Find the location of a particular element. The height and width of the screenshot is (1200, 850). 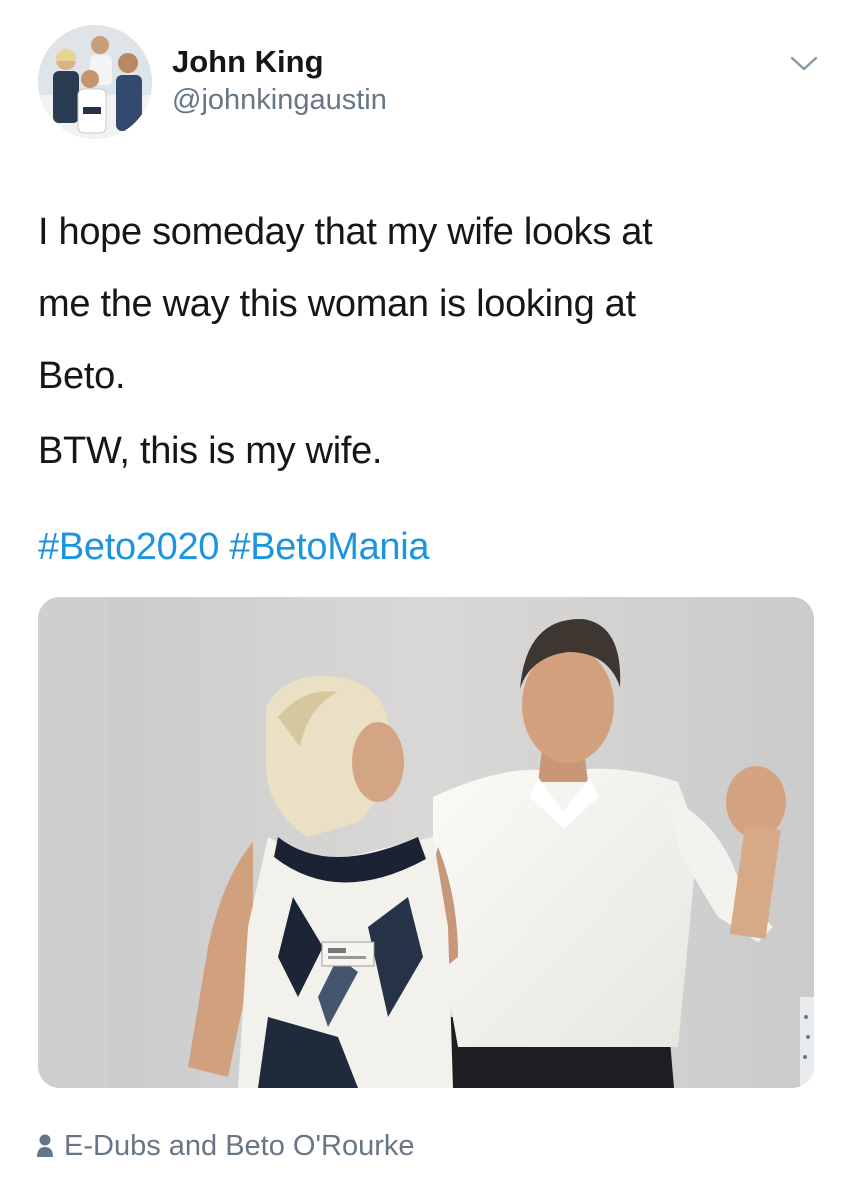

hashtag-link: #BetoMania is located at coordinates (329, 547).